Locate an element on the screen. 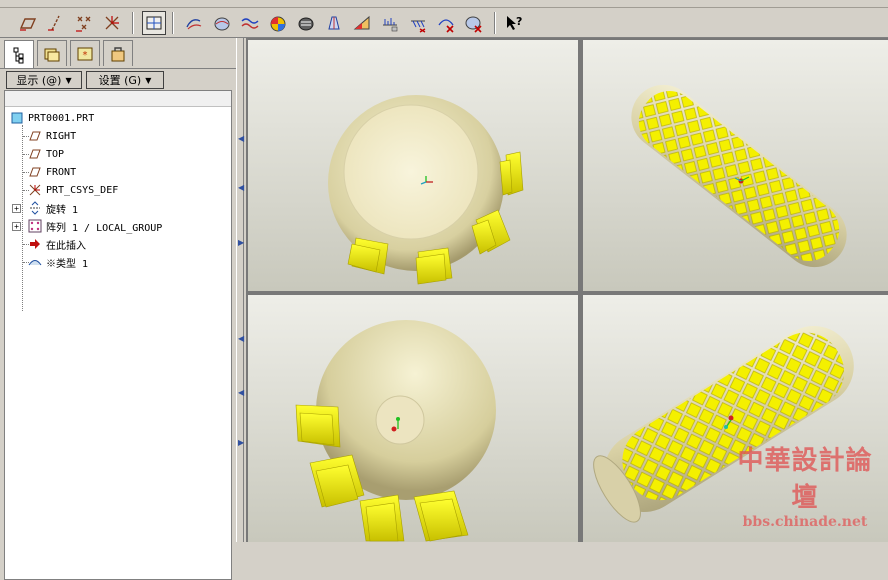  curvature-icon is located at coordinates (250, 23).